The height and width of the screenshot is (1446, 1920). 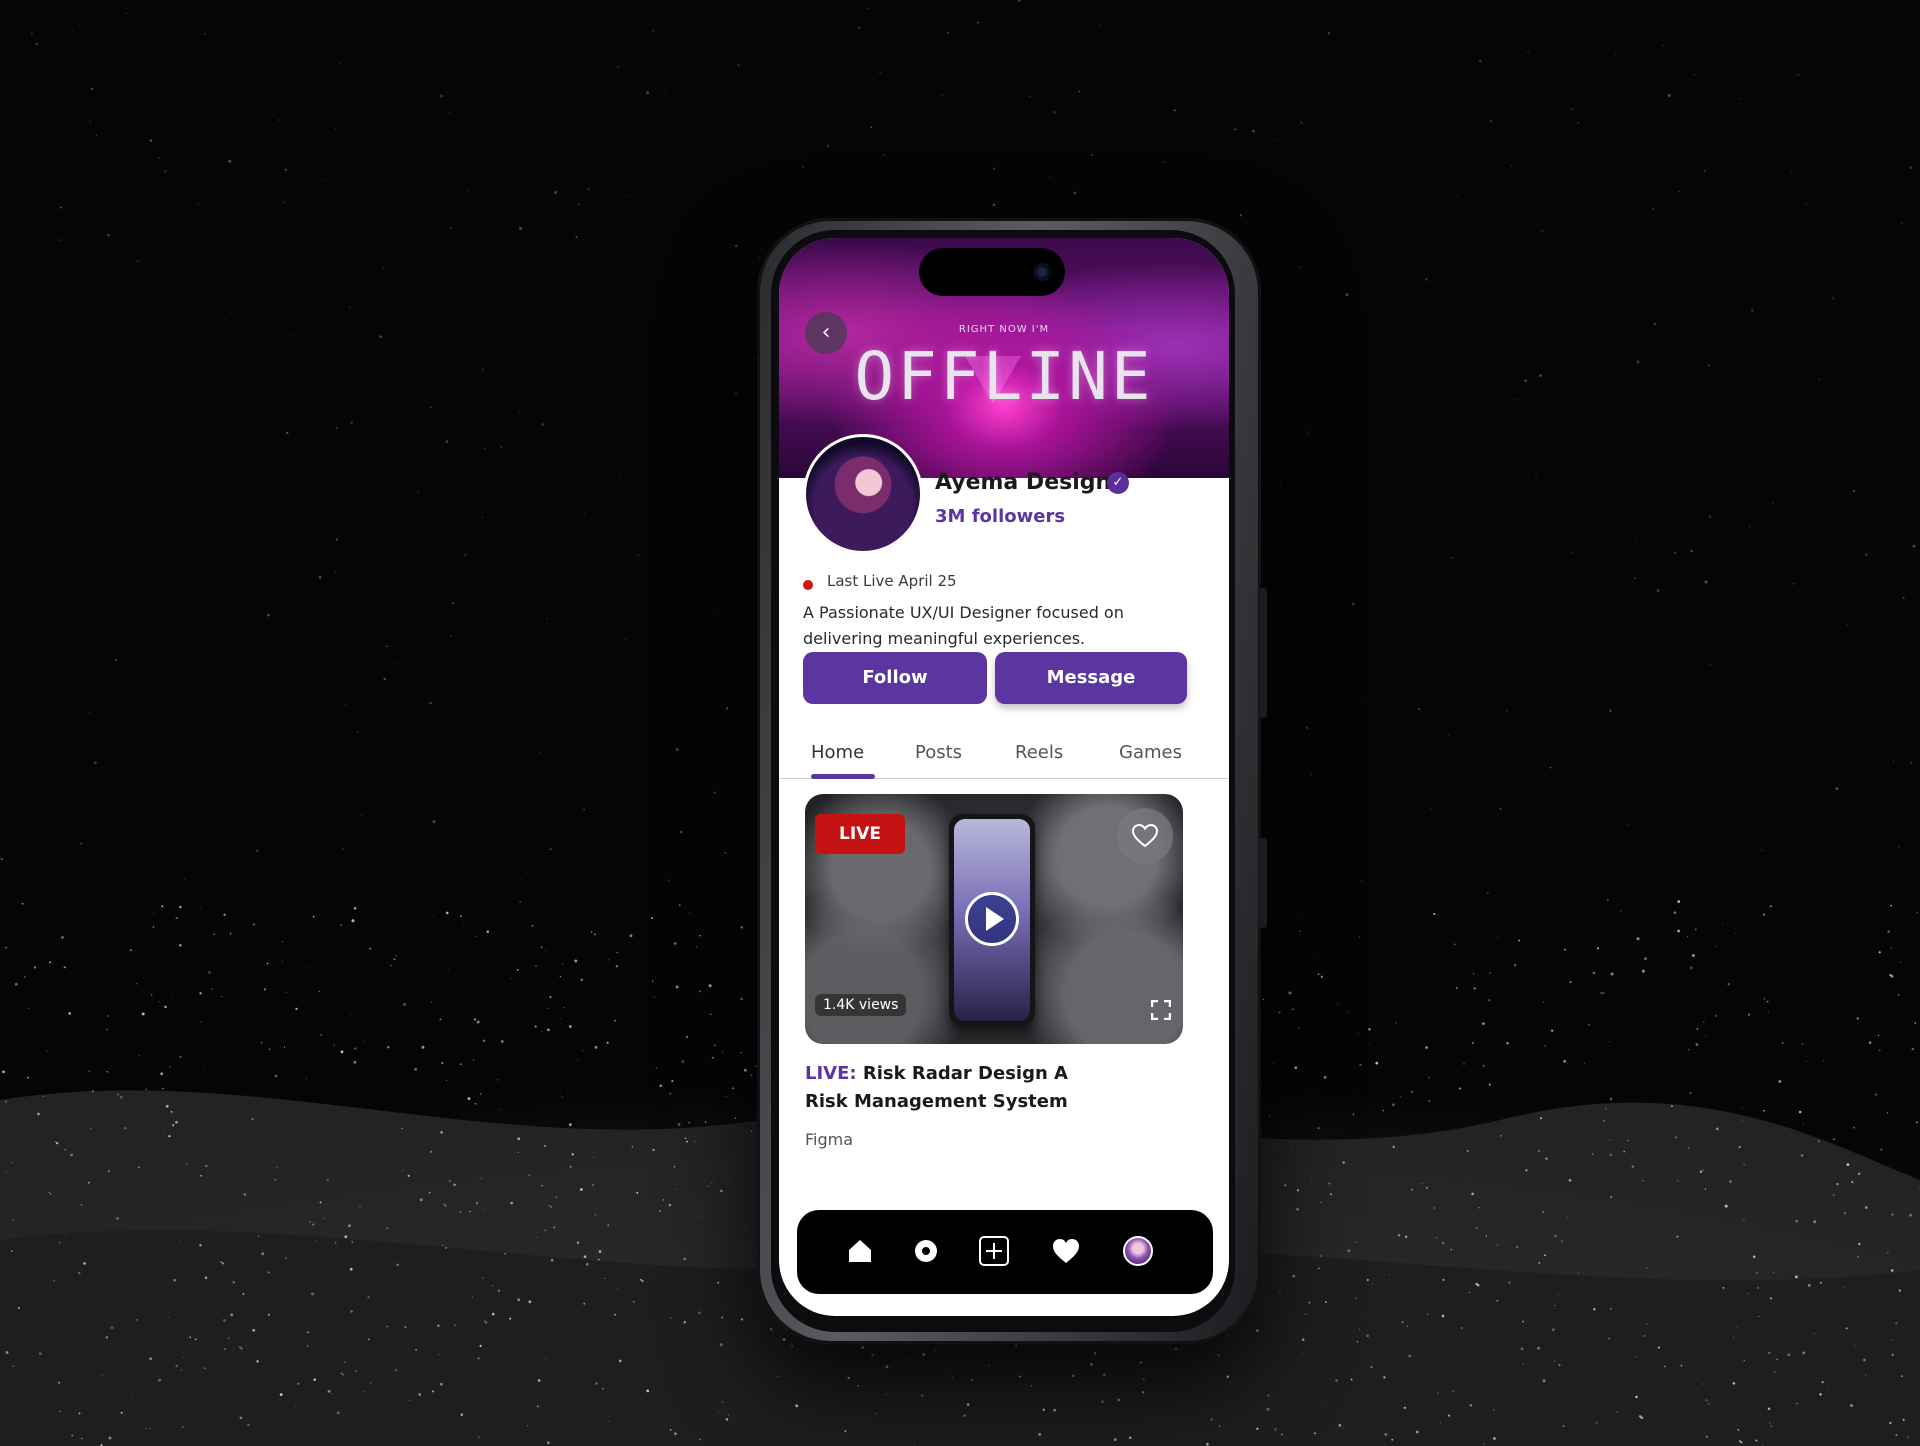 I want to click on live-status-dot-icon, so click(x=808, y=585).